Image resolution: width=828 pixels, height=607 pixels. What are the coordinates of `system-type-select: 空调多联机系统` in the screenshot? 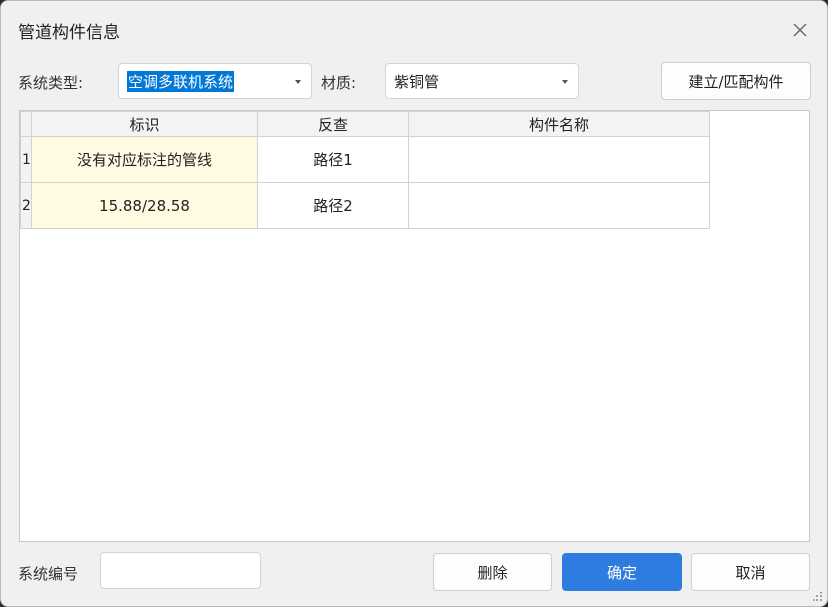 It's located at (215, 81).